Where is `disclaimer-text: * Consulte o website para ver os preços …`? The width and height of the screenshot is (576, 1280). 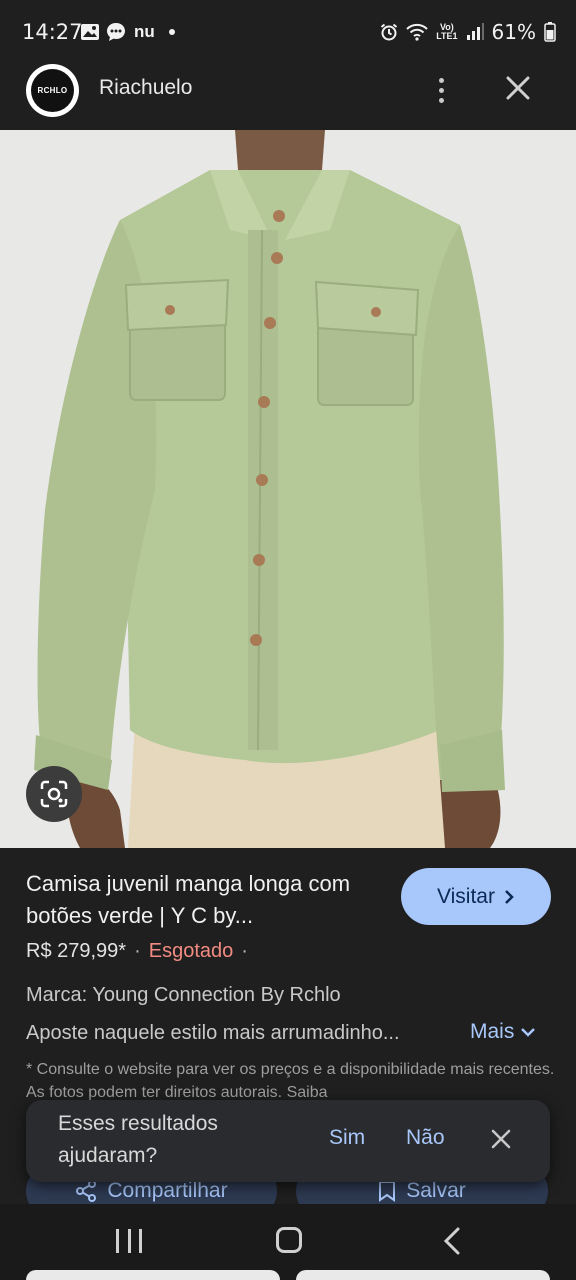 disclaimer-text: * Consulte o website para ver os preços … is located at coordinates (290, 1081).